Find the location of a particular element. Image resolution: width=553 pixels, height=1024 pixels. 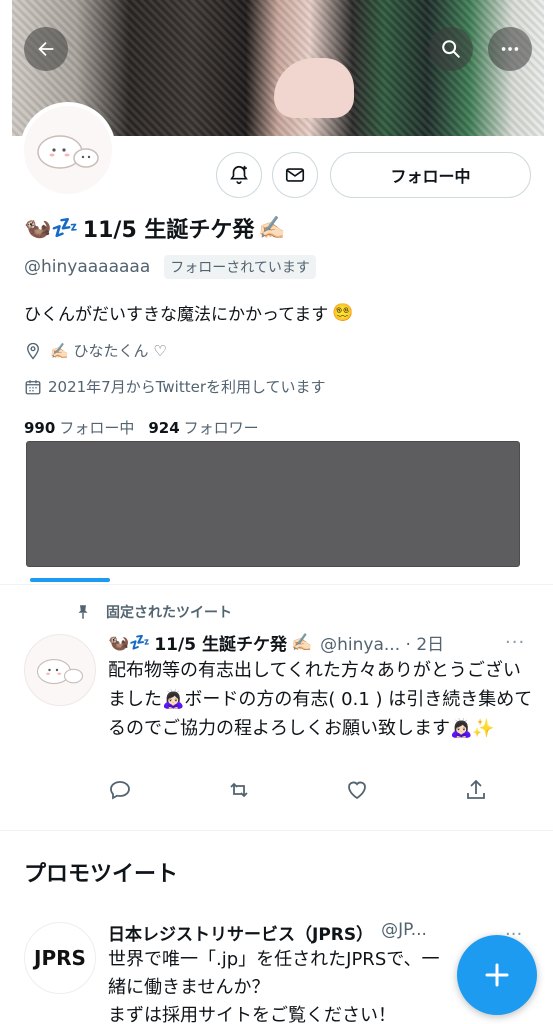

joined-row: 2021年7月からTwitterを利用しています is located at coordinates (175, 386).